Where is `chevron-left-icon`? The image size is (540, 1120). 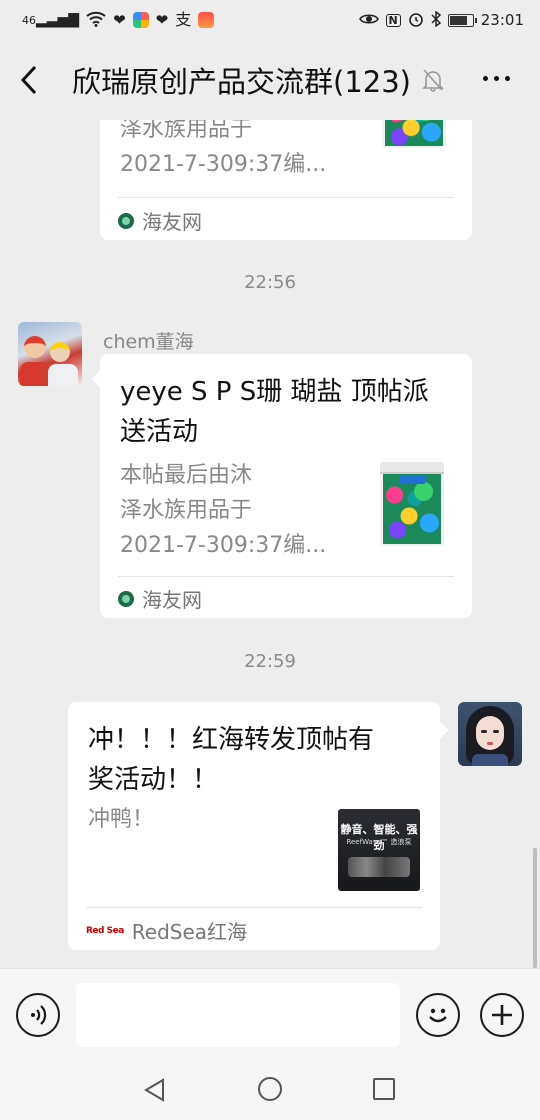 chevron-left-icon is located at coordinates (29, 80).